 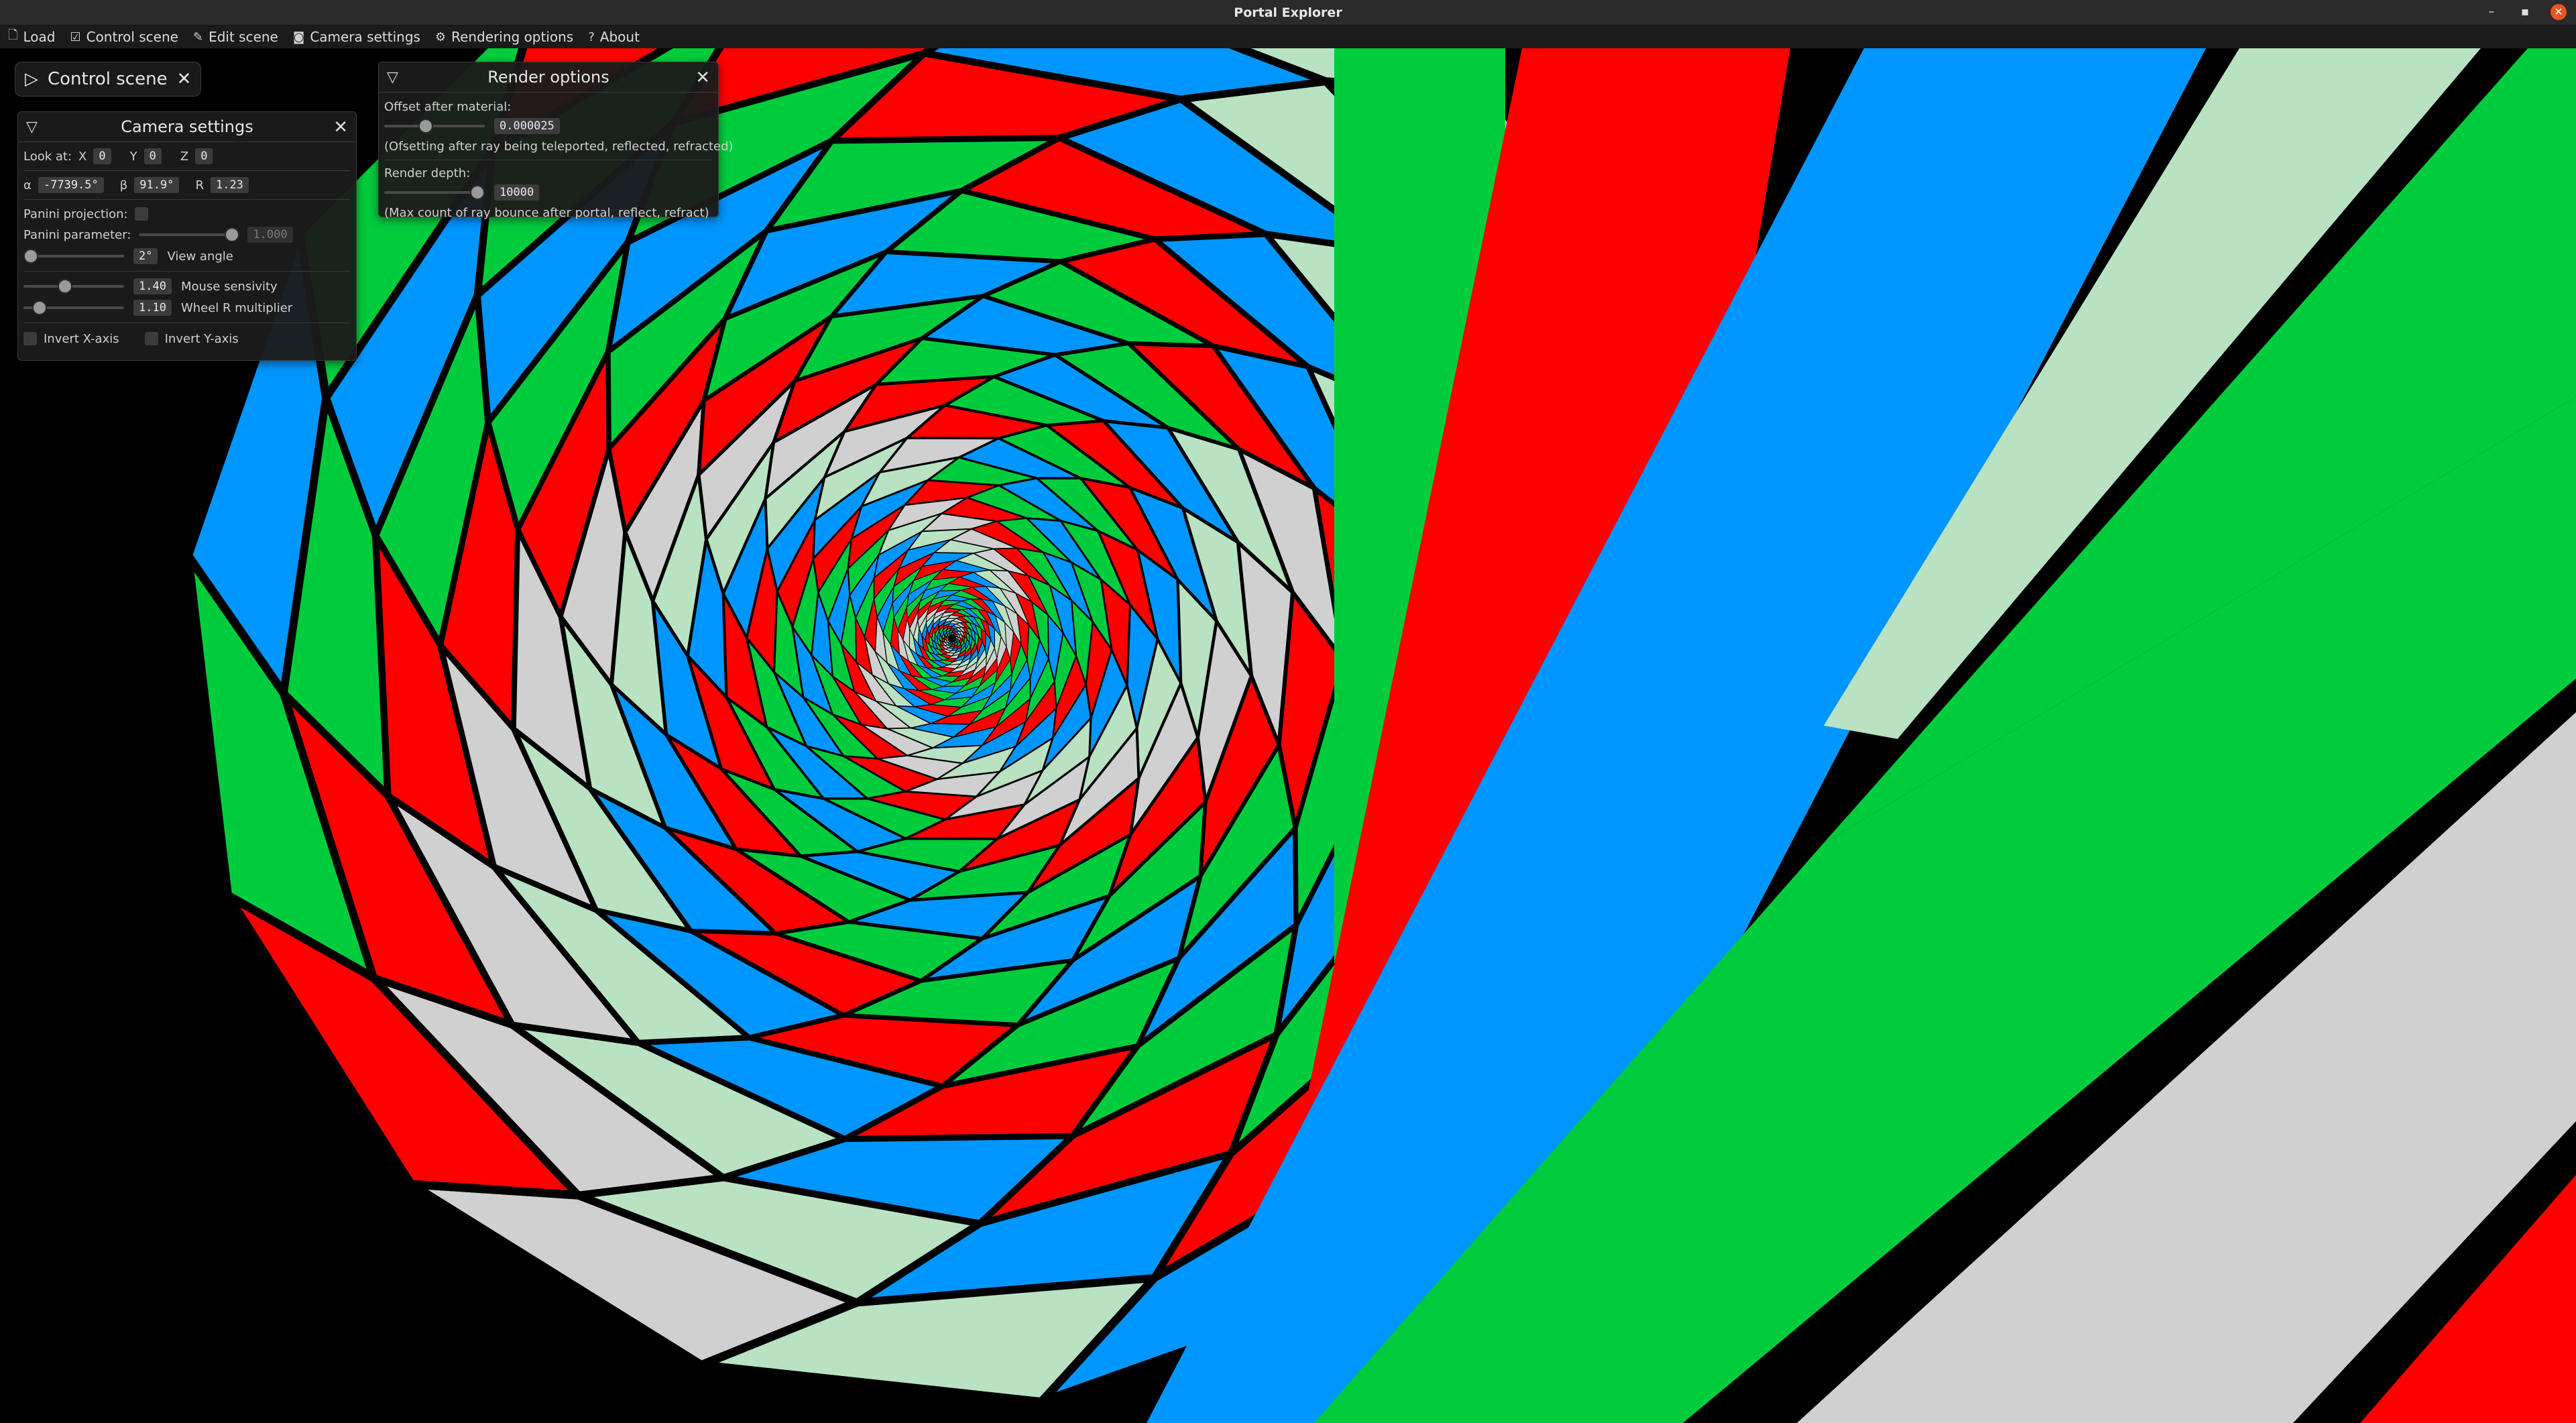 I want to click on window-title: Portal Explorer, so click(x=1288, y=12).